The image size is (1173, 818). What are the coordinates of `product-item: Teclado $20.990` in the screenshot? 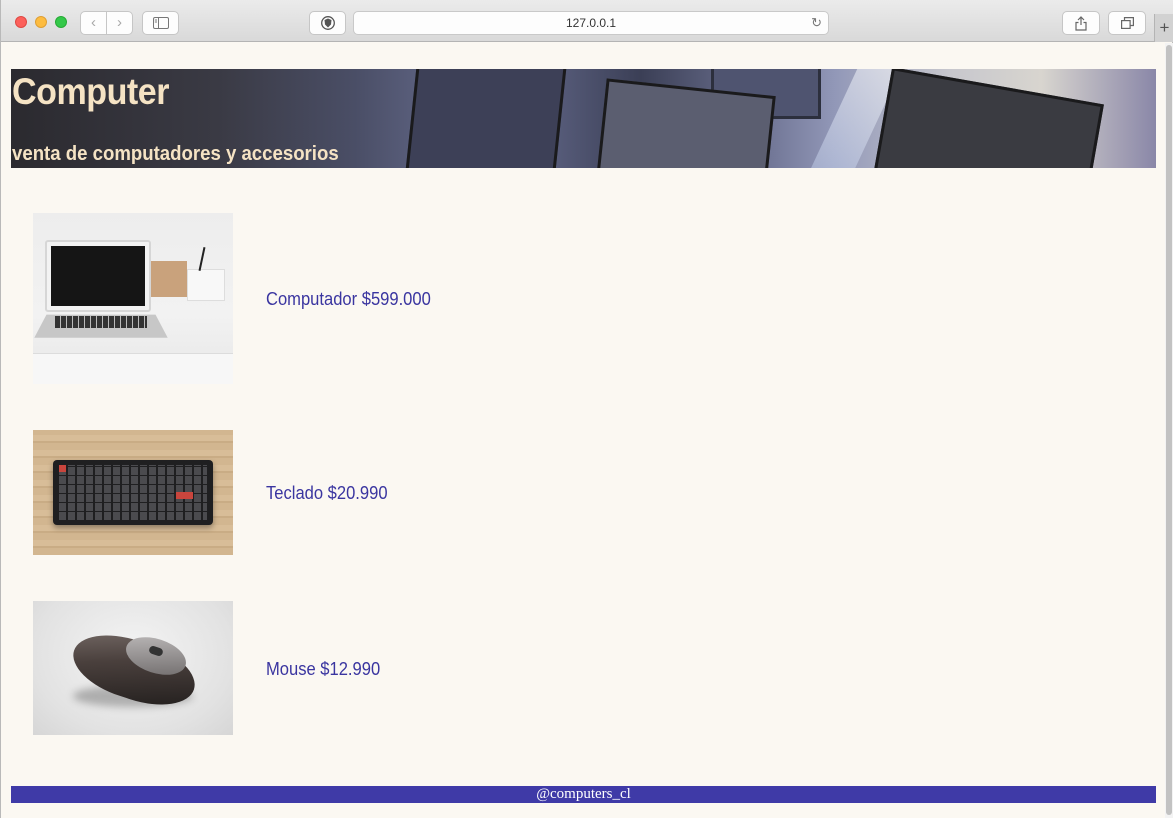 It's located at (533, 492).